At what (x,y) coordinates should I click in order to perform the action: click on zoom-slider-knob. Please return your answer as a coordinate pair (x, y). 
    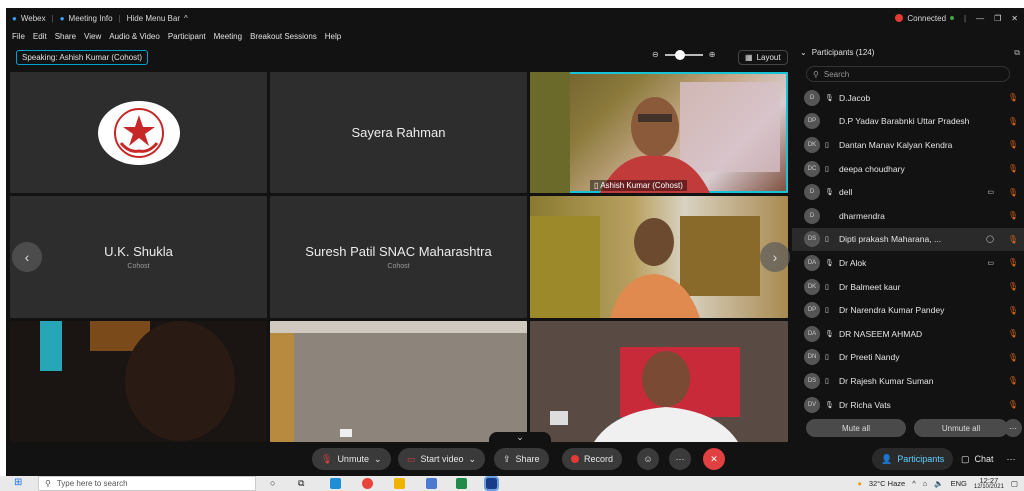
    Looking at the image, I should click on (679, 54).